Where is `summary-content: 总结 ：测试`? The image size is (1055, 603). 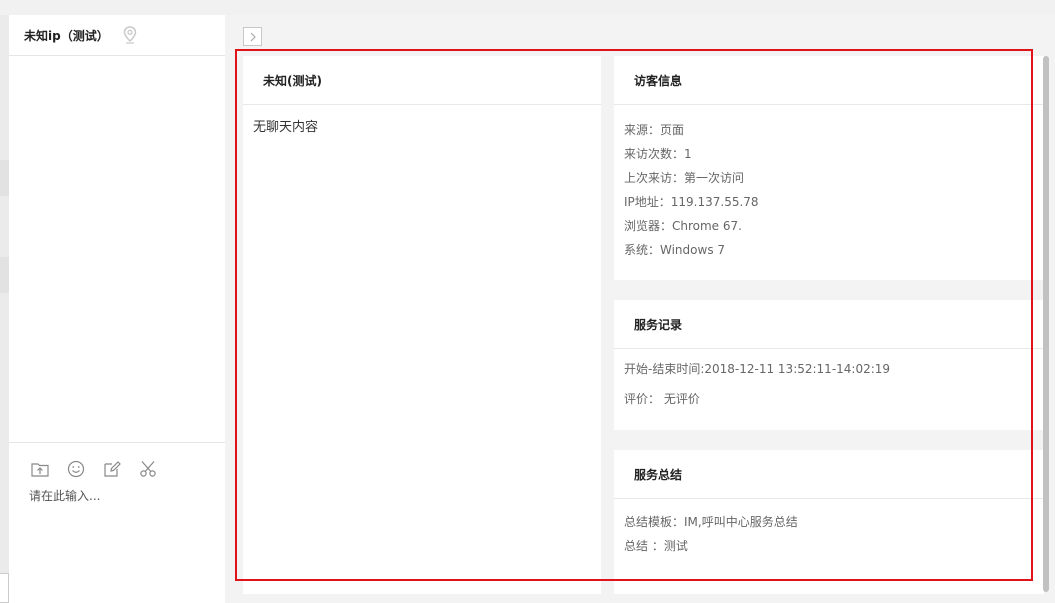 summary-content: 总结 ：测试 is located at coordinates (656, 546).